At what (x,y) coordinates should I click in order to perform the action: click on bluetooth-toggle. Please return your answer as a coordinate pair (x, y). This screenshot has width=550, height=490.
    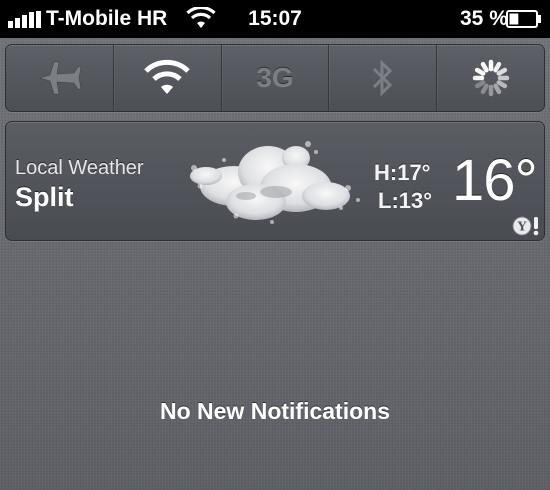
    Looking at the image, I should click on (383, 78).